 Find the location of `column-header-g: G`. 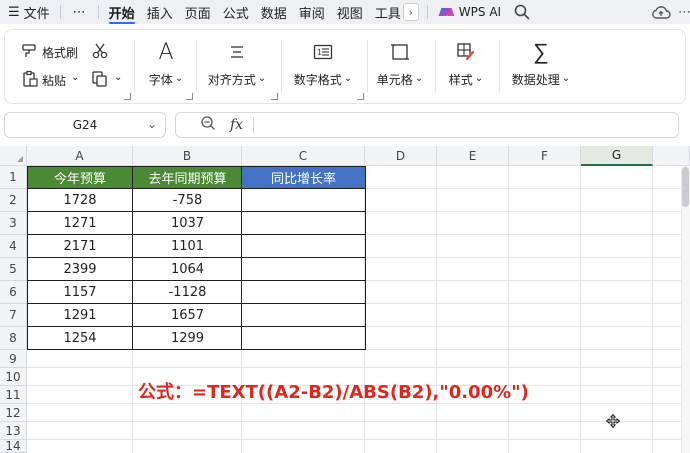

column-header-g: G is located at coordinates (617, 156).